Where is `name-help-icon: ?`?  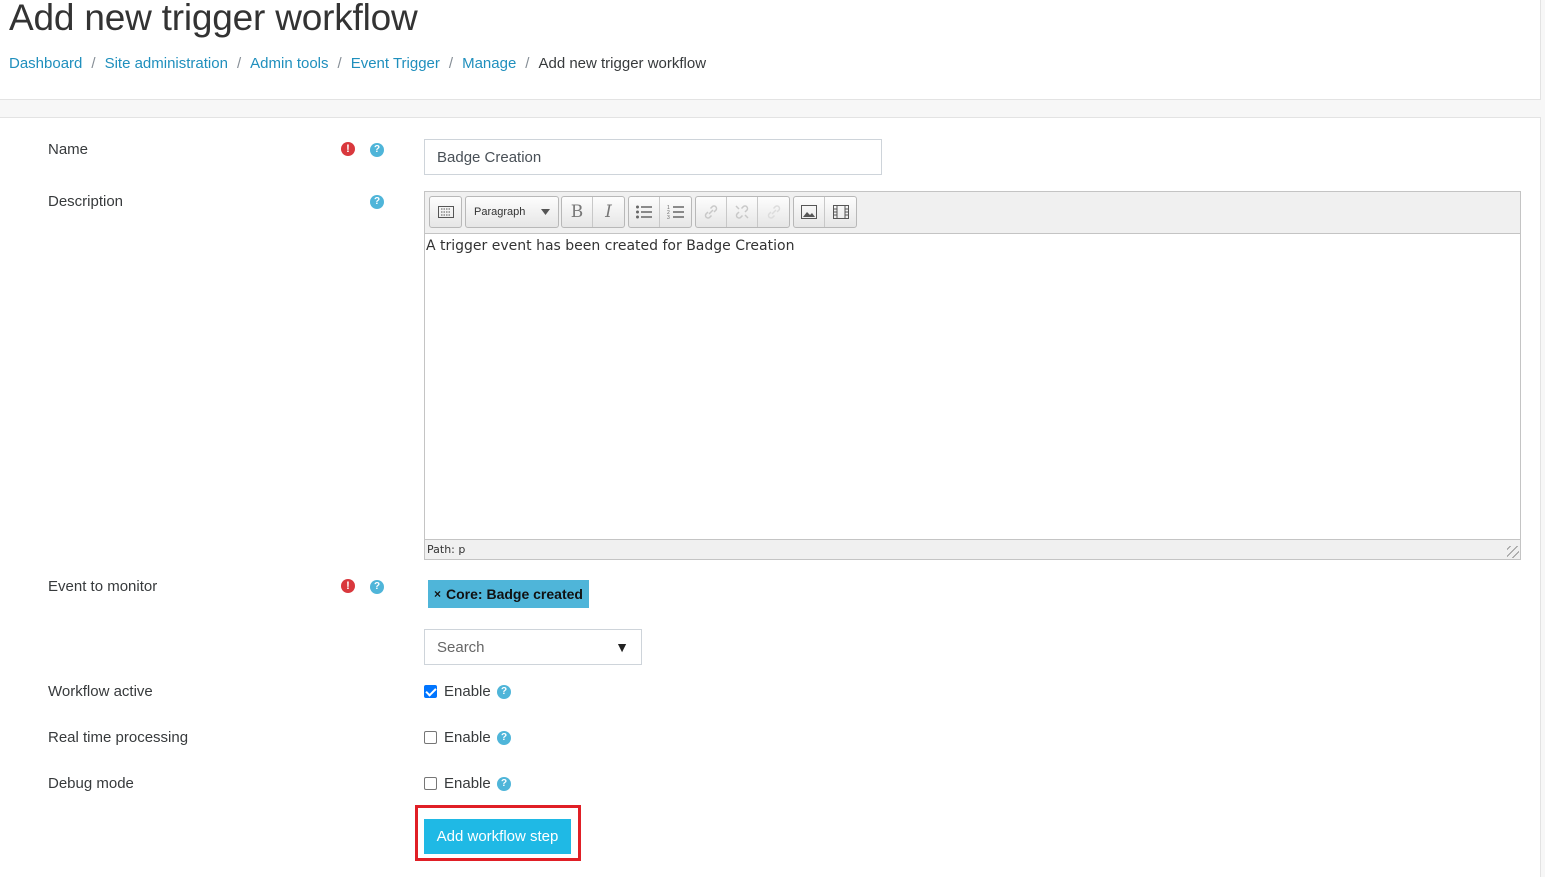 name-help-icon: ? is located at coordinates (377, 150).